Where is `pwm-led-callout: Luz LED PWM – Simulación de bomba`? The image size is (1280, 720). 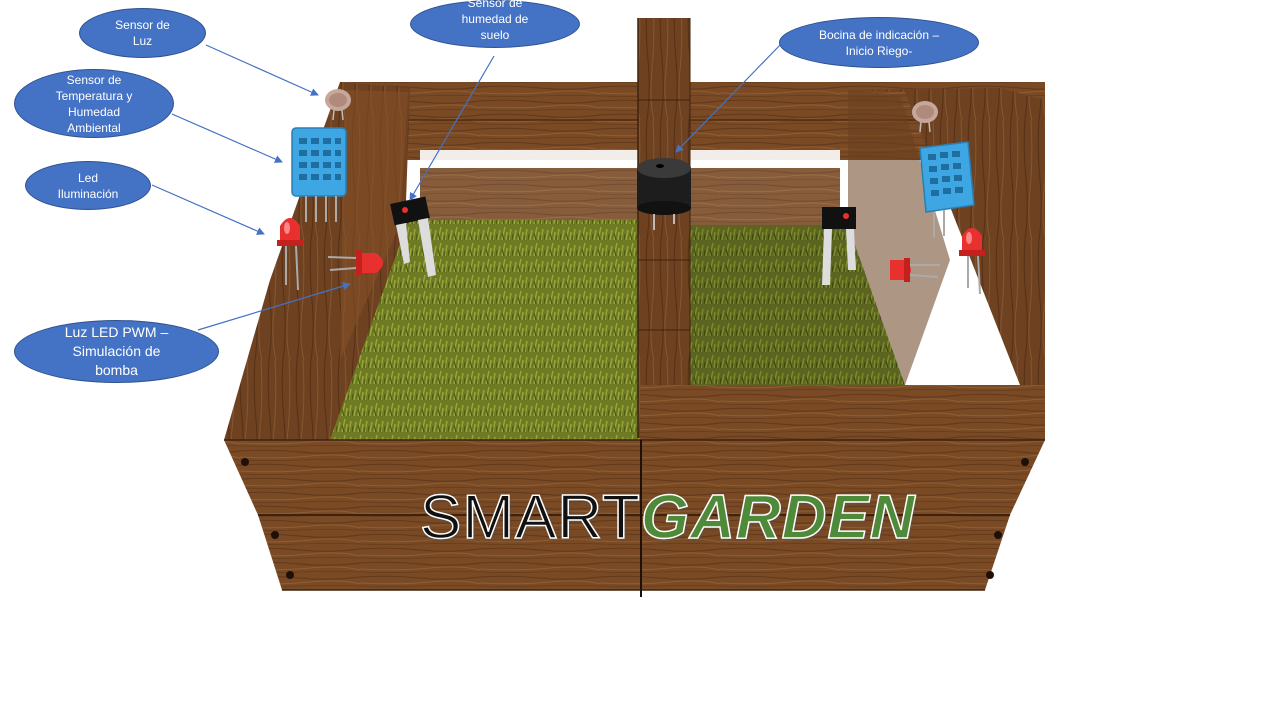
pwm-led-callout: Luz LED PWM – Simulación de bomba is located at coordinates (116, 351).